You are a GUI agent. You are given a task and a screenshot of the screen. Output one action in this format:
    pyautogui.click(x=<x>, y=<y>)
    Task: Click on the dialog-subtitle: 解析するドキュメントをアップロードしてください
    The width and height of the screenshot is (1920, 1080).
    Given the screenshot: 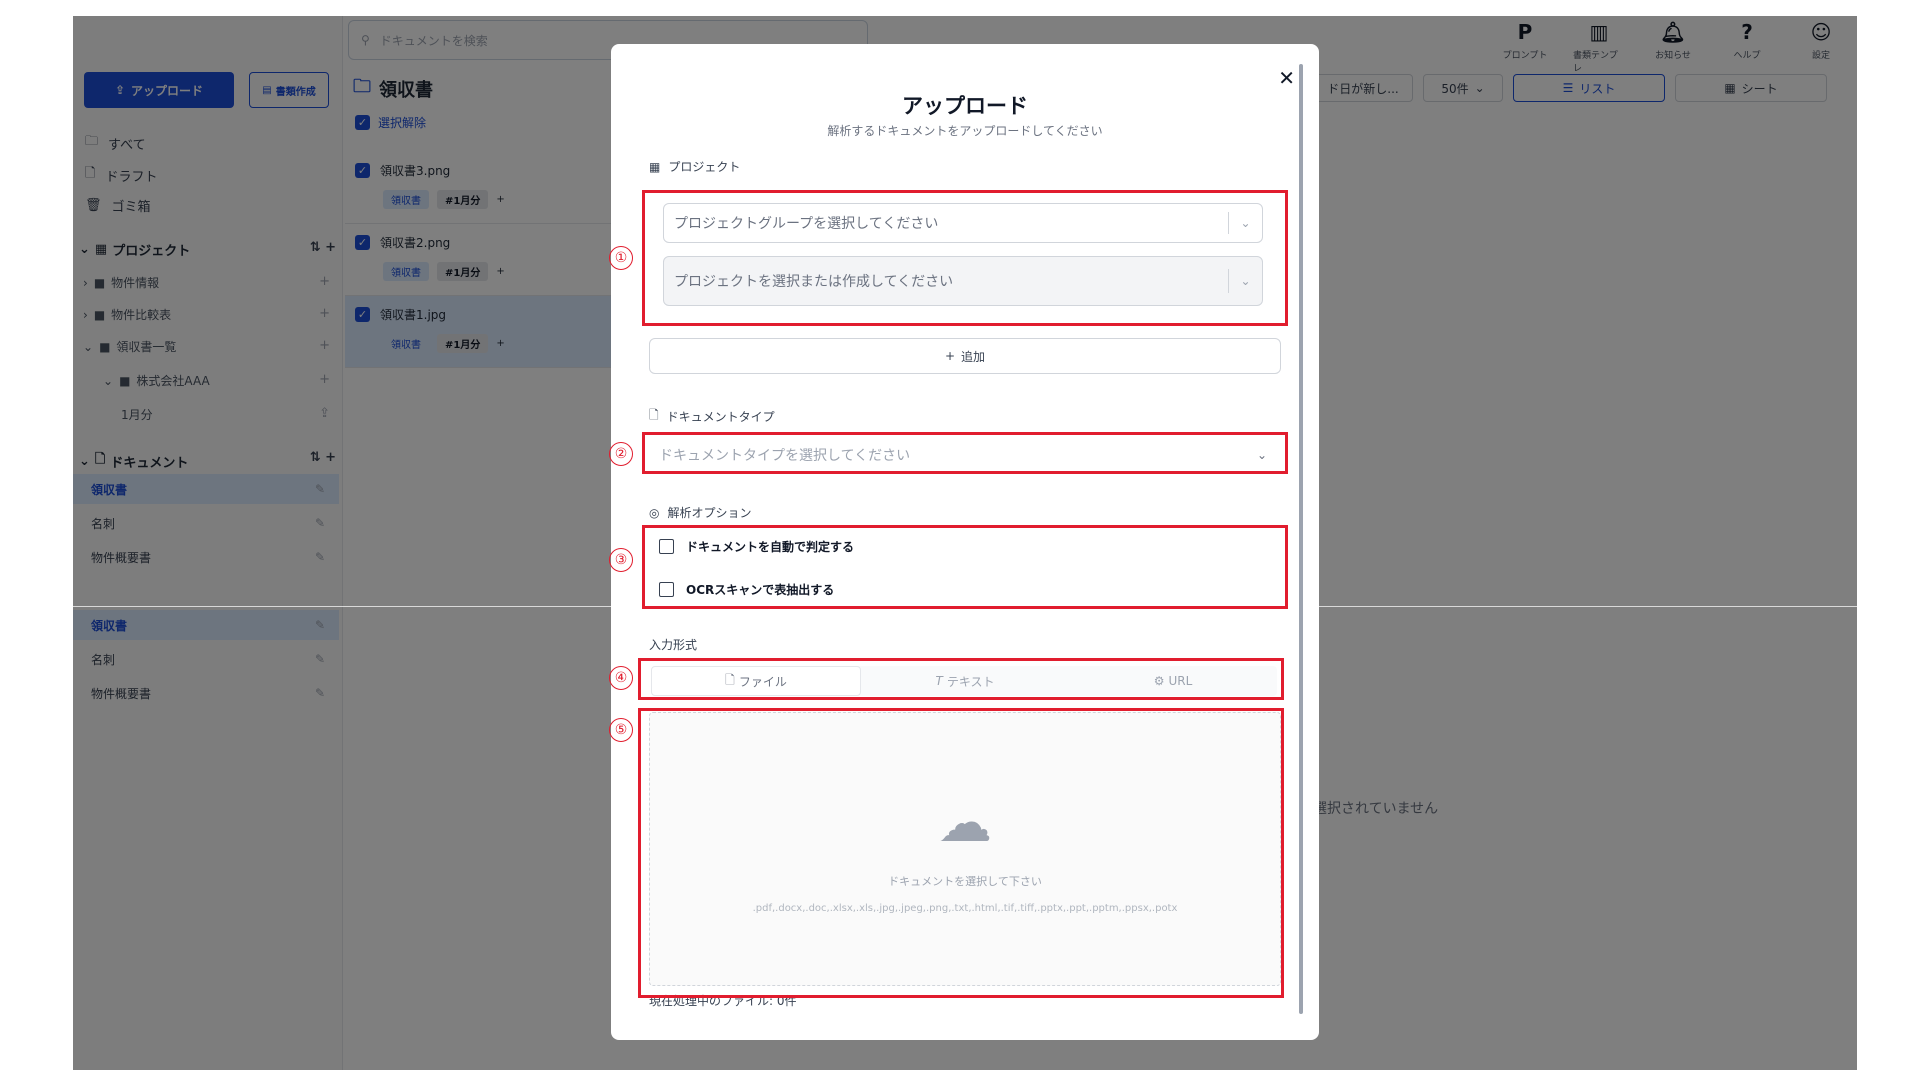 What is the action you would take?
    pyautogui.click(x=965, y=131)
    